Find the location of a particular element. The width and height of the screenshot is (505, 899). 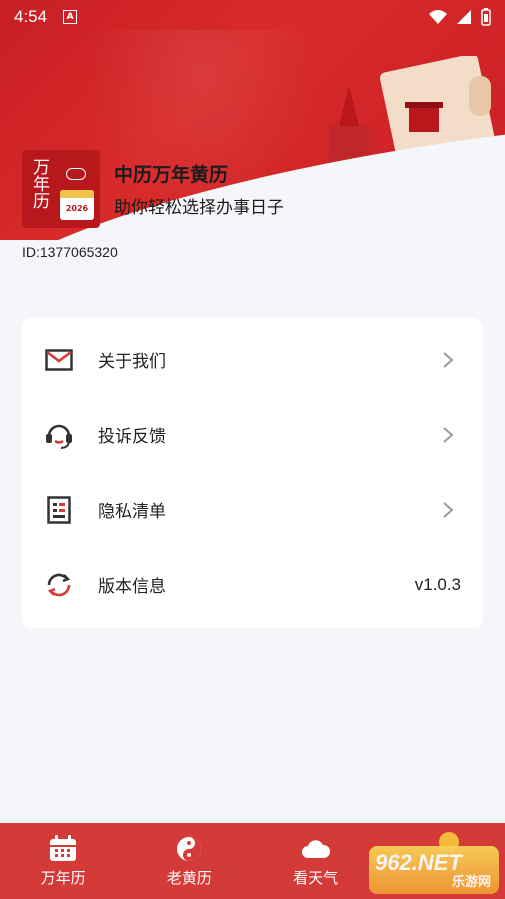

version-value: v1.0.3 is located at coordinates (437, 584).